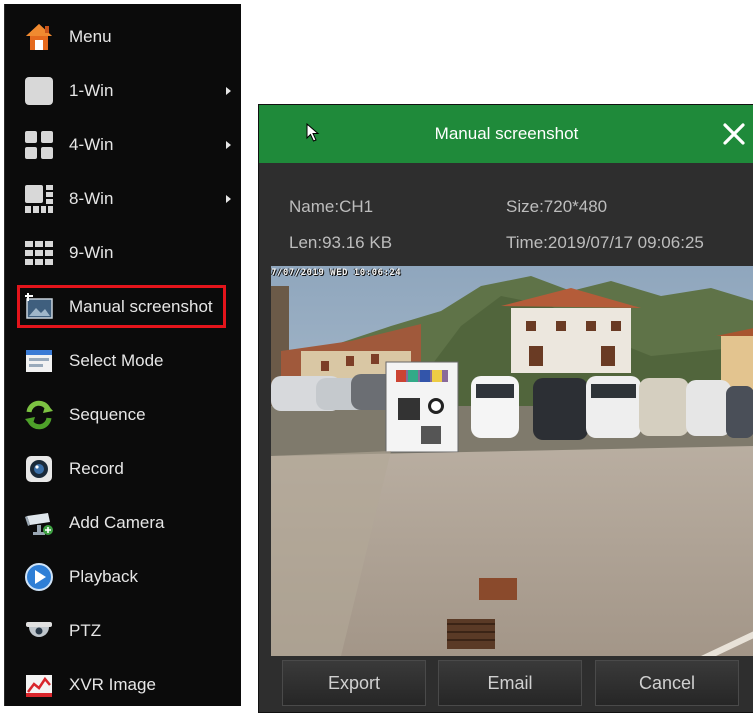 The image size is (753, 713). I want to click on eight-window-icon, so click(39, 199).